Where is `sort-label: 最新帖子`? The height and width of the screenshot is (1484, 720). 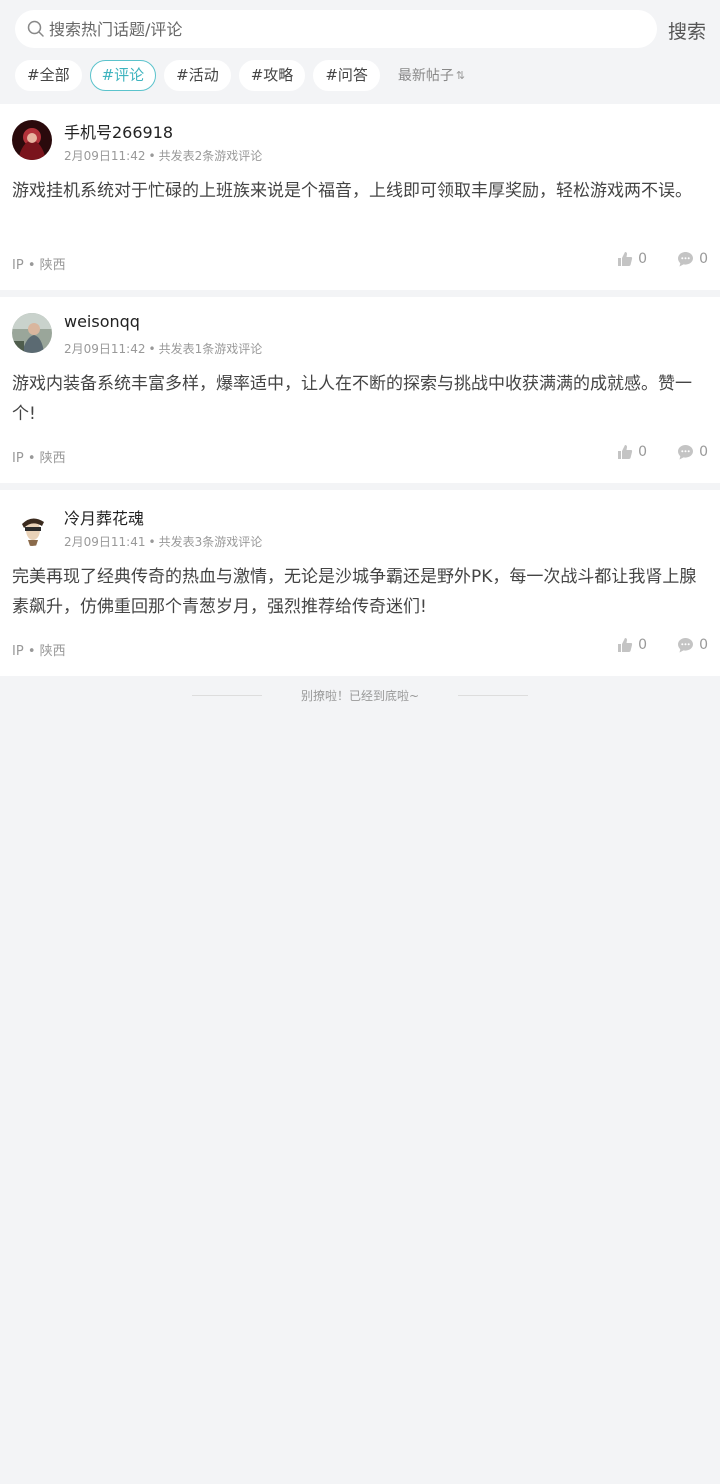 sort-label: 最新帖子 is located at coordinates (425, 76).